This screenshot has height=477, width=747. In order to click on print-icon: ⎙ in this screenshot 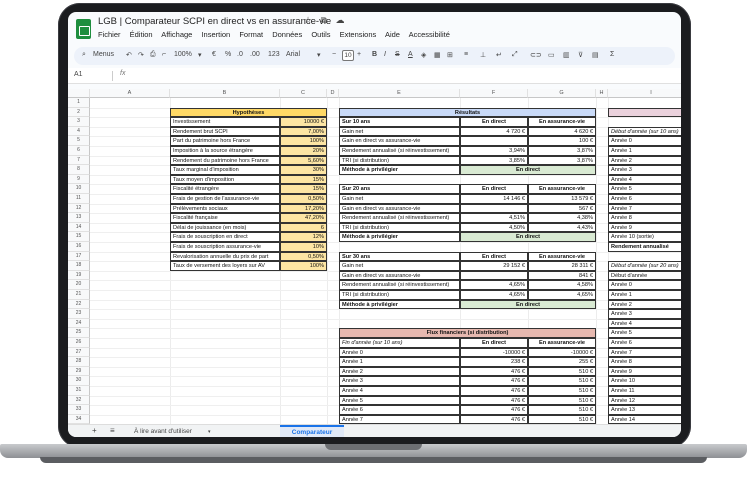, I will do `click(153, 55)`.